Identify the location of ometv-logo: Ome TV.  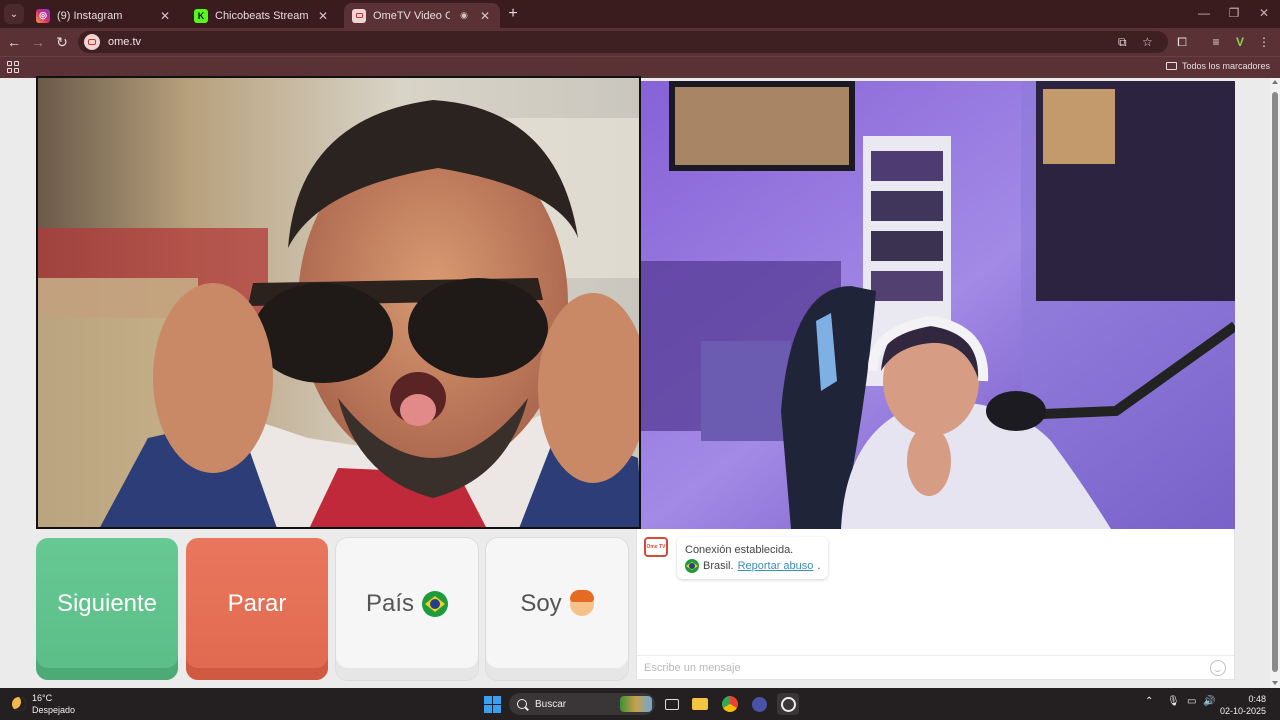
(656, 547).